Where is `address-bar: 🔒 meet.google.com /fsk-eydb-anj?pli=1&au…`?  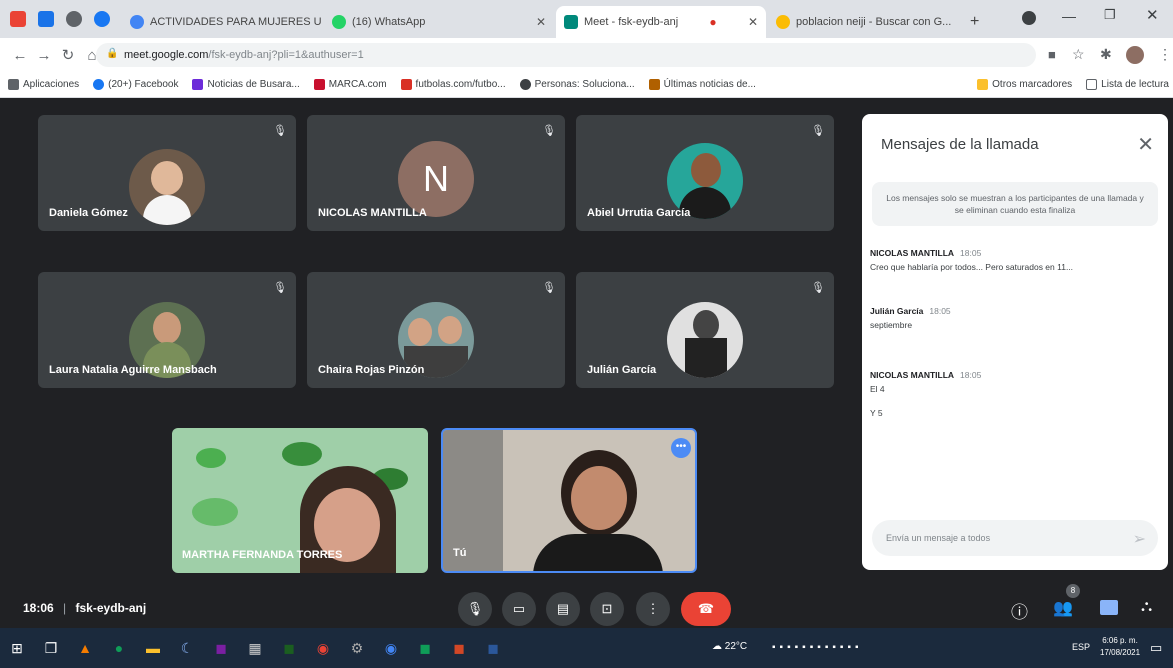
address-bar: 🔒 meet.google.com /fsk-eydb-anj?pli=1&au… is located at coordinates (566, 55).